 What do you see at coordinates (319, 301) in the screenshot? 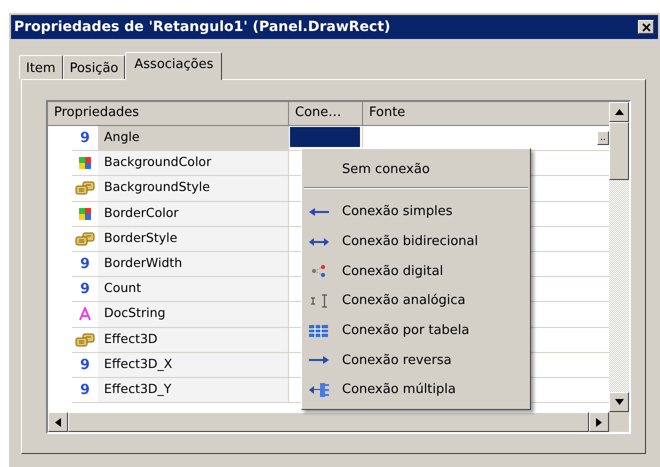
I see `i-beam-icon` at bounding box center [319, 301].